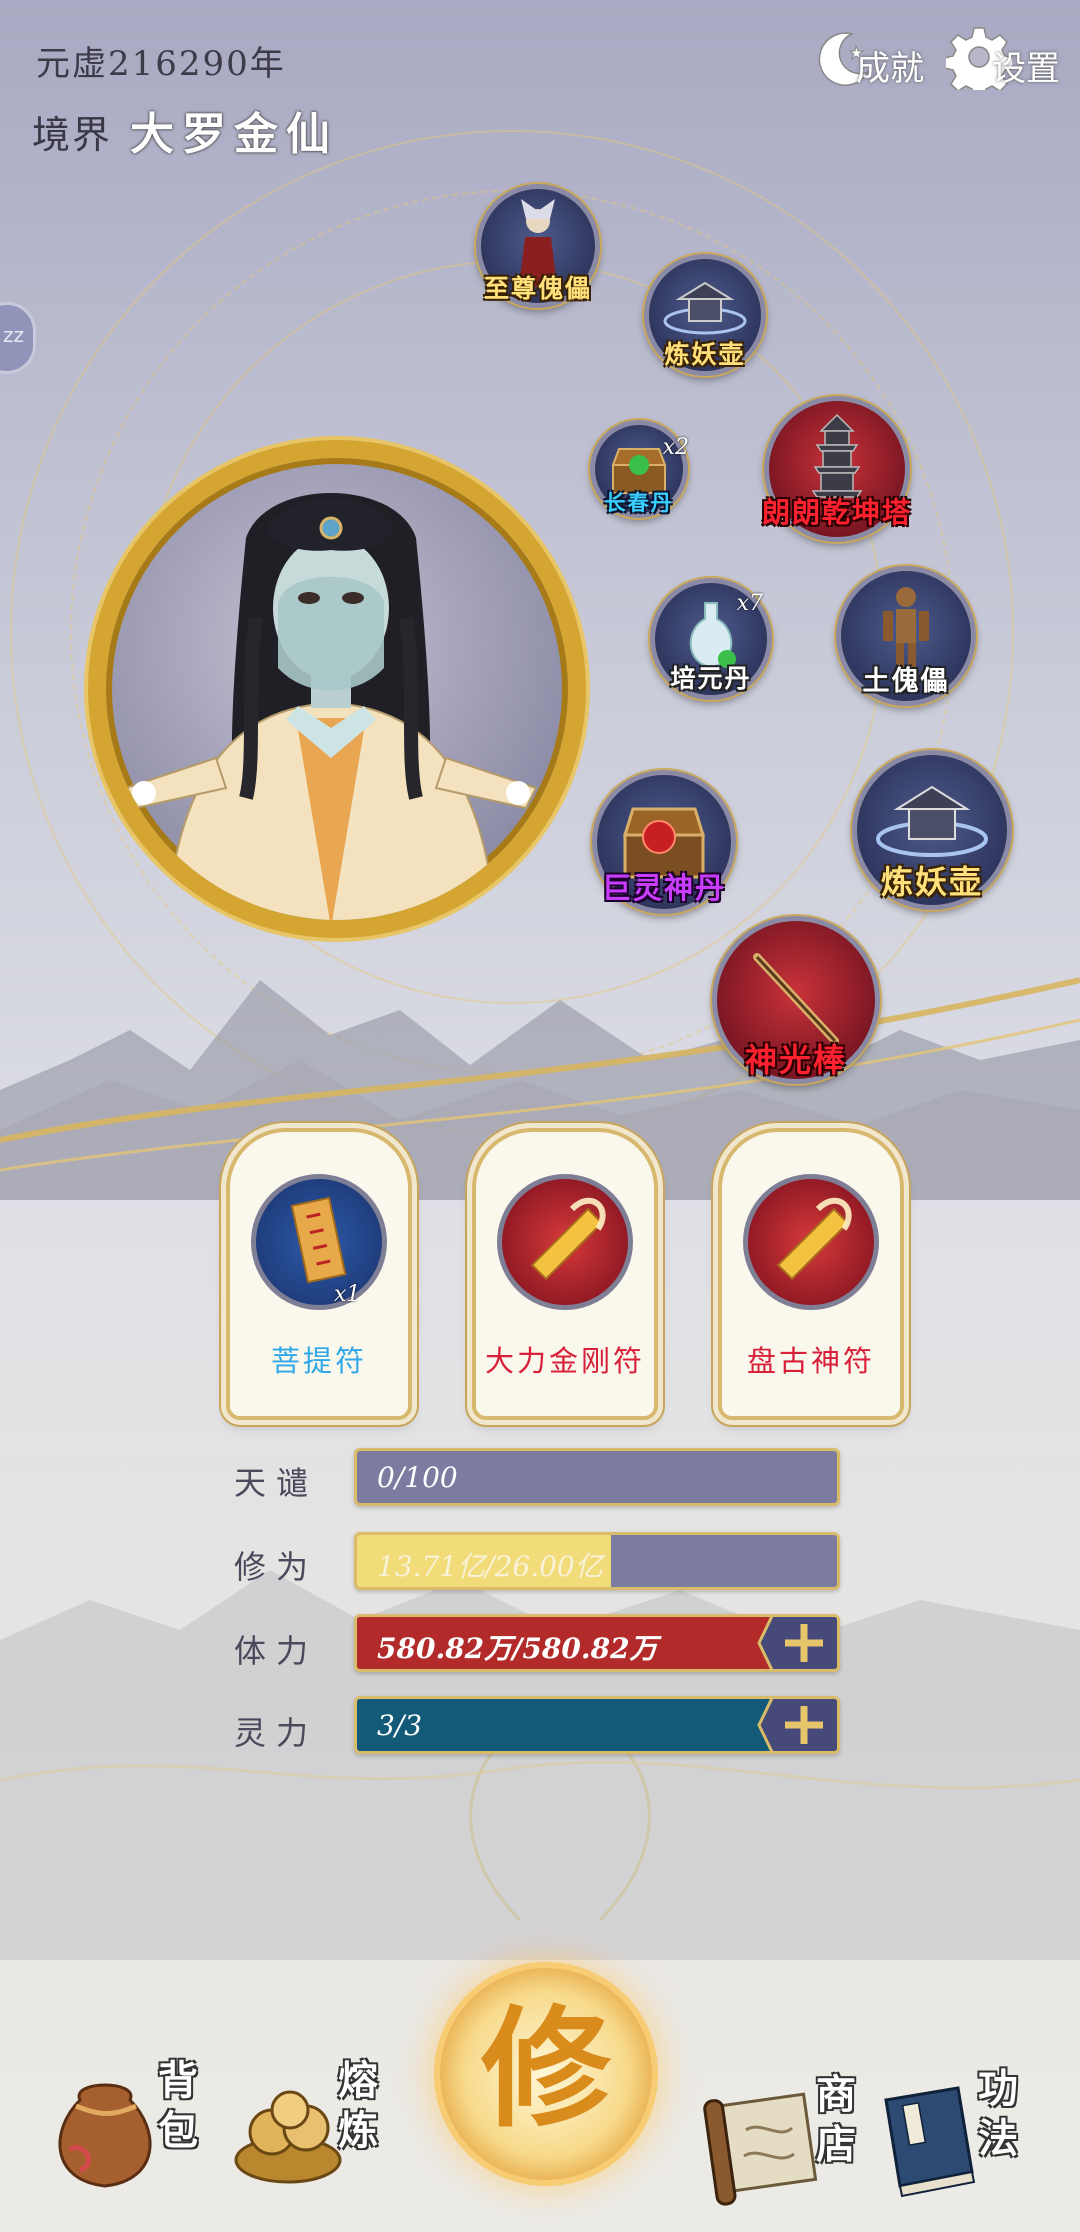 This screenshot has height=2232, width=1080. Describe the element at coordinates (664, 842) in the screenshot. I see `item-slot-giant-spirit-pill: 巨灵神丹` at that location.